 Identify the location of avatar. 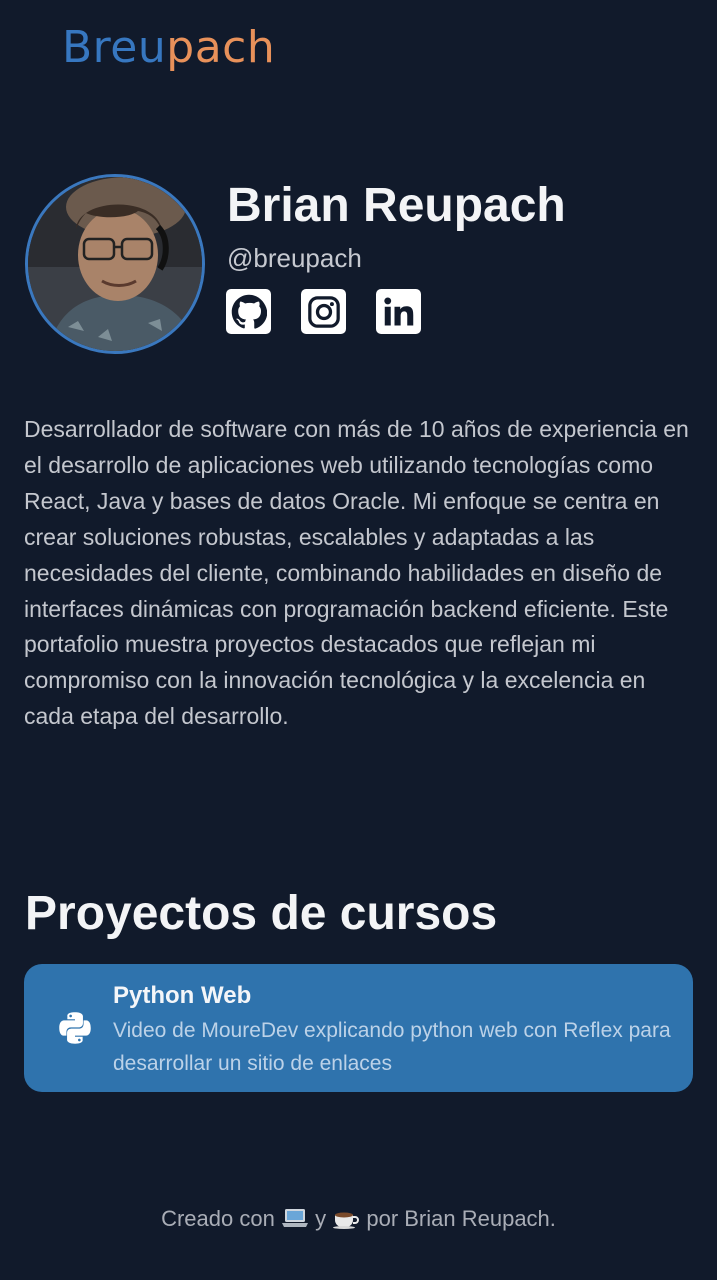
(115, 264).